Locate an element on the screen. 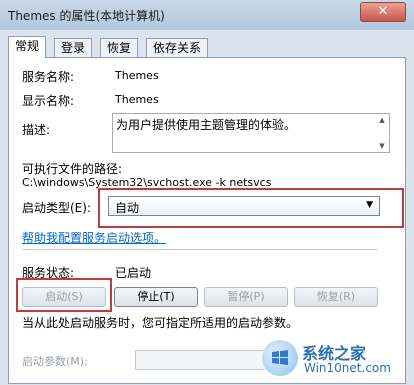 The width and height of the screenshot is (414, 385). title-bar: Themes 的属性(本地计算机) ✕ is located at coordinates (207, 15).